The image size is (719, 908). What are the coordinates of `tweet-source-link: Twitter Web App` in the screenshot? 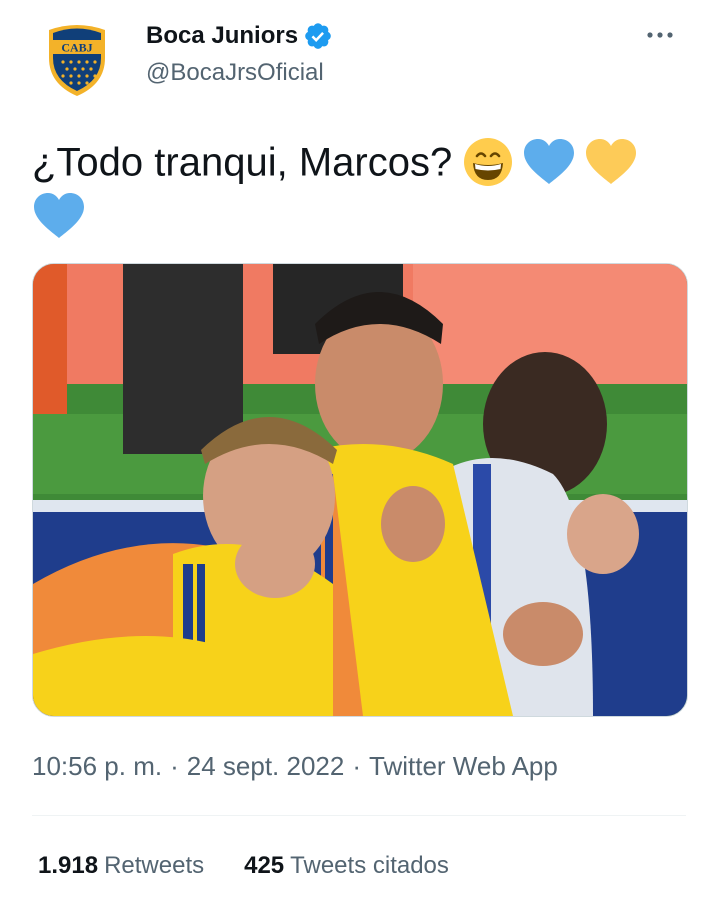 It's located at (463, 766).